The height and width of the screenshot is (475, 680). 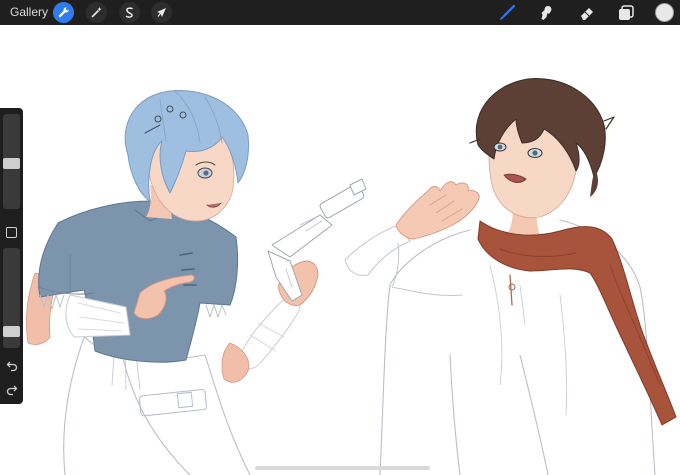 I want to click on gallery-button: Gallery, so click(x=29, y=12).